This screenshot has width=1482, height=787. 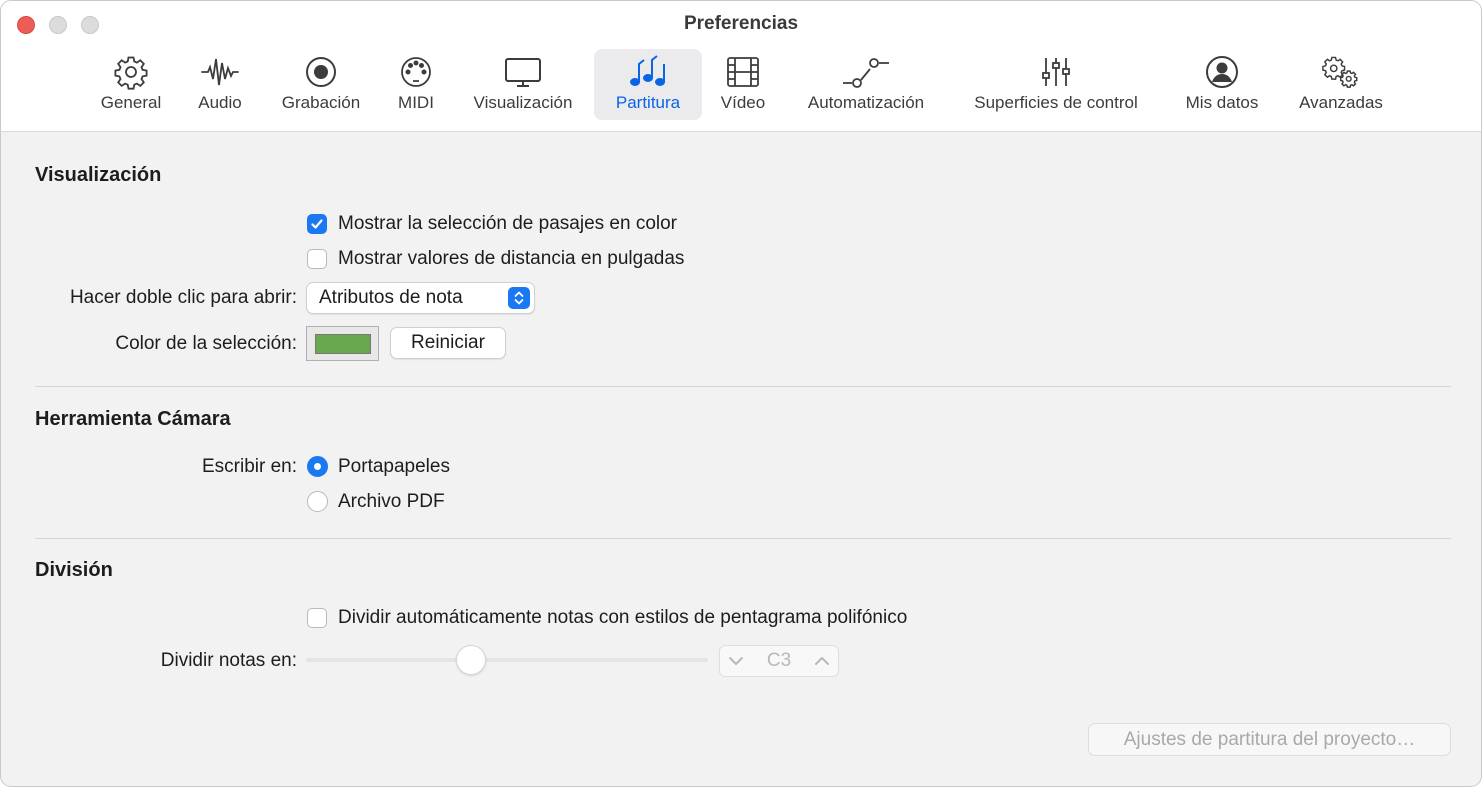 I want to click on tab-grabacion-label: Grabación, so click(x=321, y=102).